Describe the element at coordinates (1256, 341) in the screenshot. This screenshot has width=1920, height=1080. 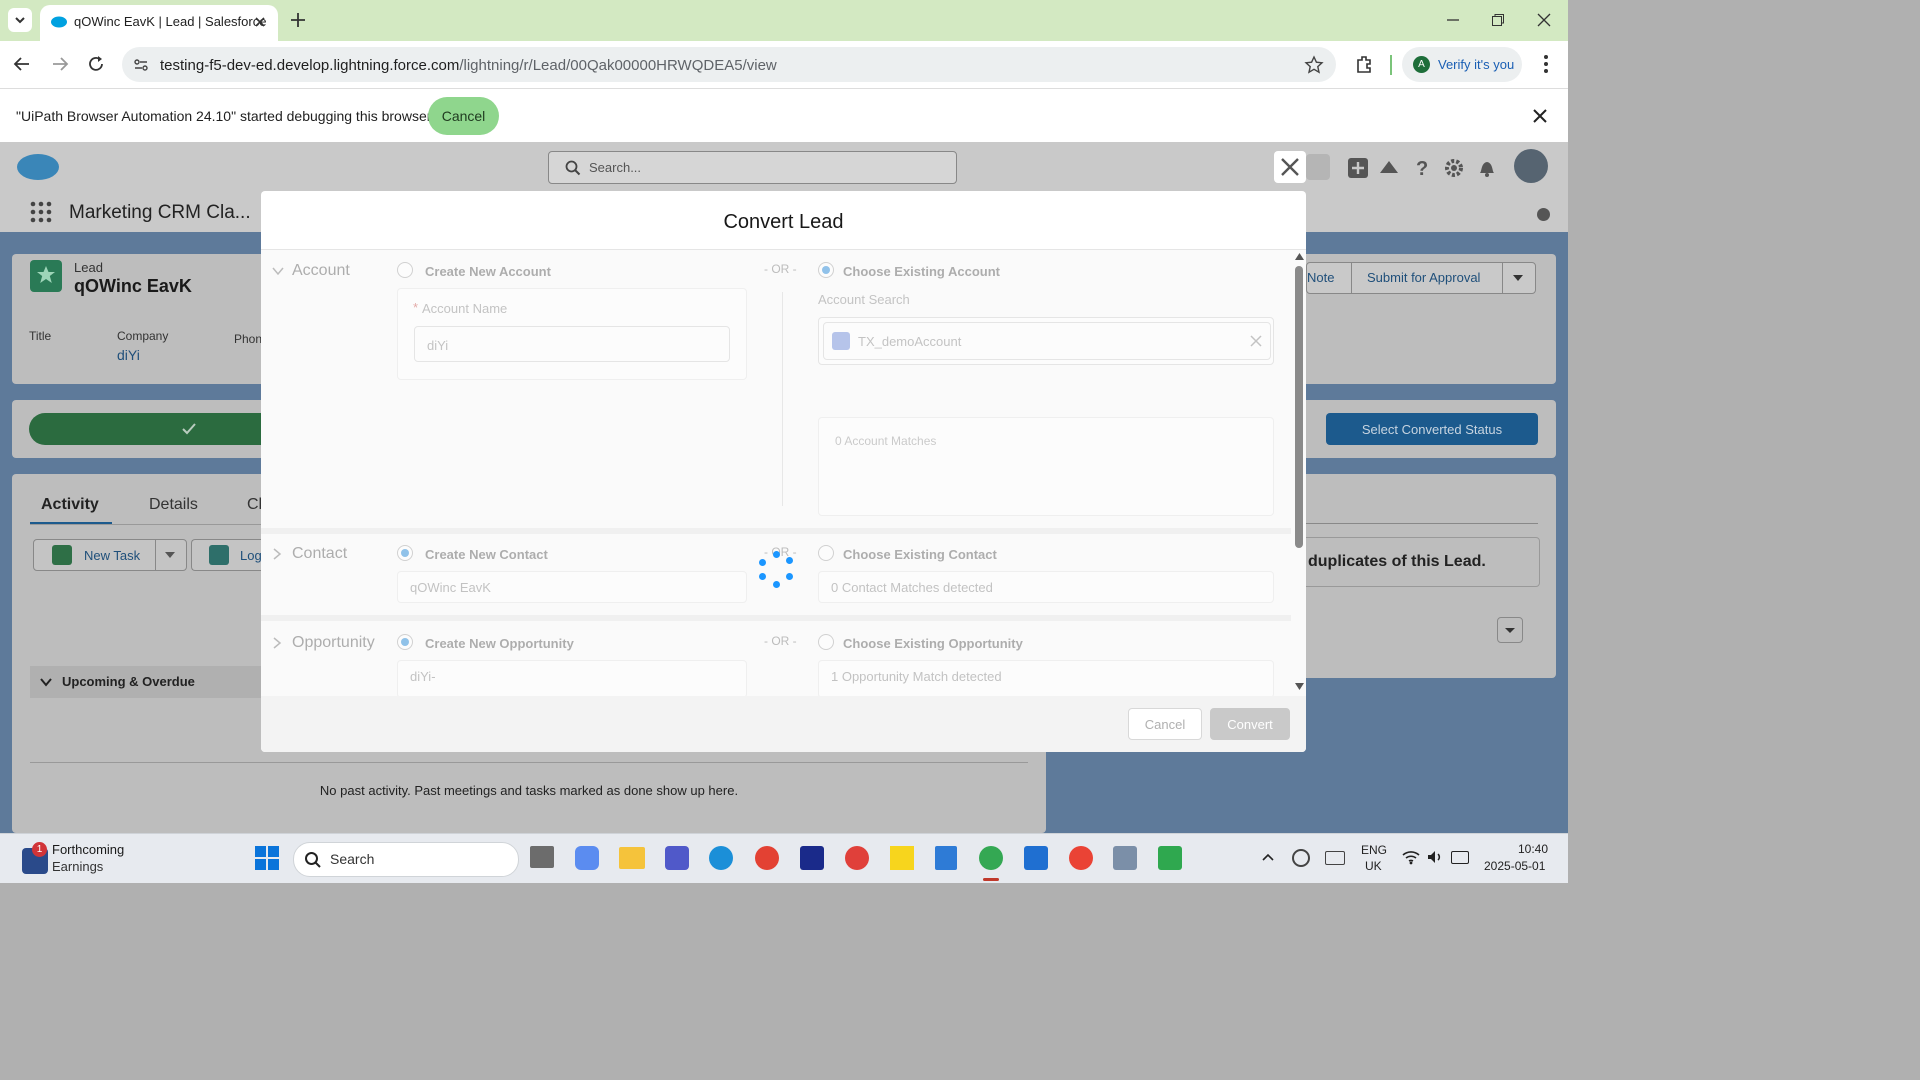
I see `remove-selection-icon` at that location.